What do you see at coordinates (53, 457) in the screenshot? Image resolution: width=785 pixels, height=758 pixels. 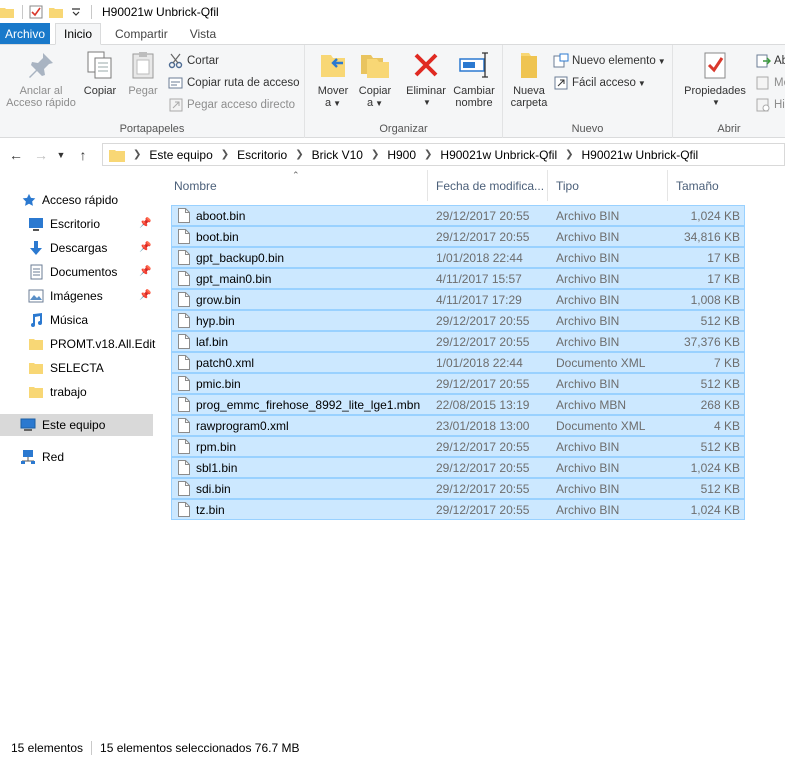 I see `nav-red-label: Red` at bounding box center [53, 457].